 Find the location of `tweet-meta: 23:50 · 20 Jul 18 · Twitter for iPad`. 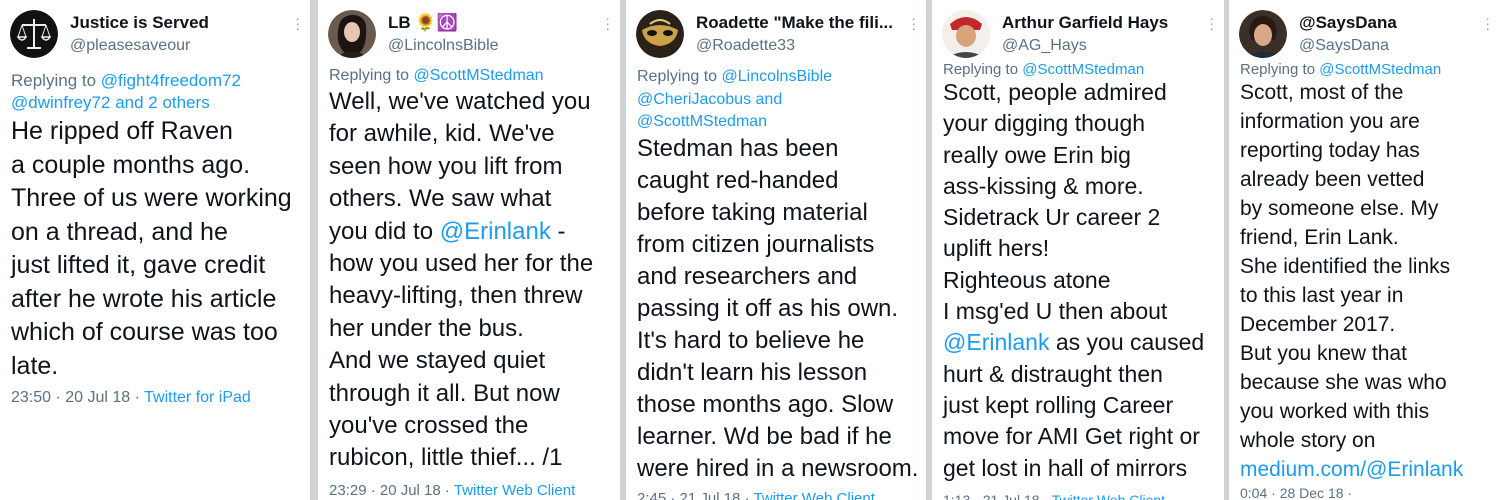

tweet-meta: 23:50 · 20 Jul 18 · Twitter for iPad is located at coordinates (157, 398).